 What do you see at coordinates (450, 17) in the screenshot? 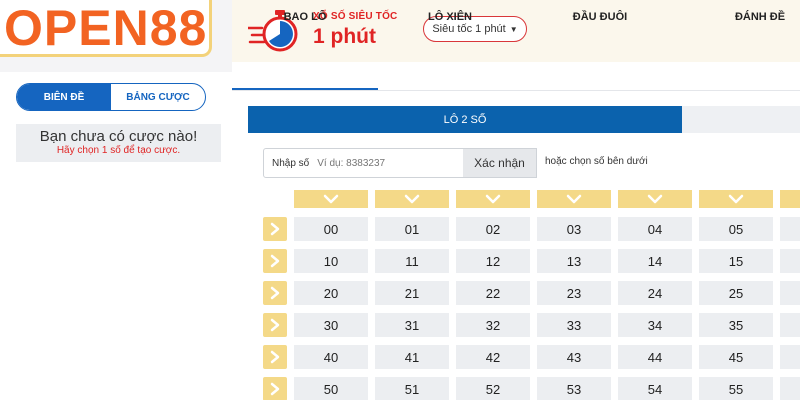
I see `tab-lo-xien: LÔ XIÊN` at bounding box center [450, 17].